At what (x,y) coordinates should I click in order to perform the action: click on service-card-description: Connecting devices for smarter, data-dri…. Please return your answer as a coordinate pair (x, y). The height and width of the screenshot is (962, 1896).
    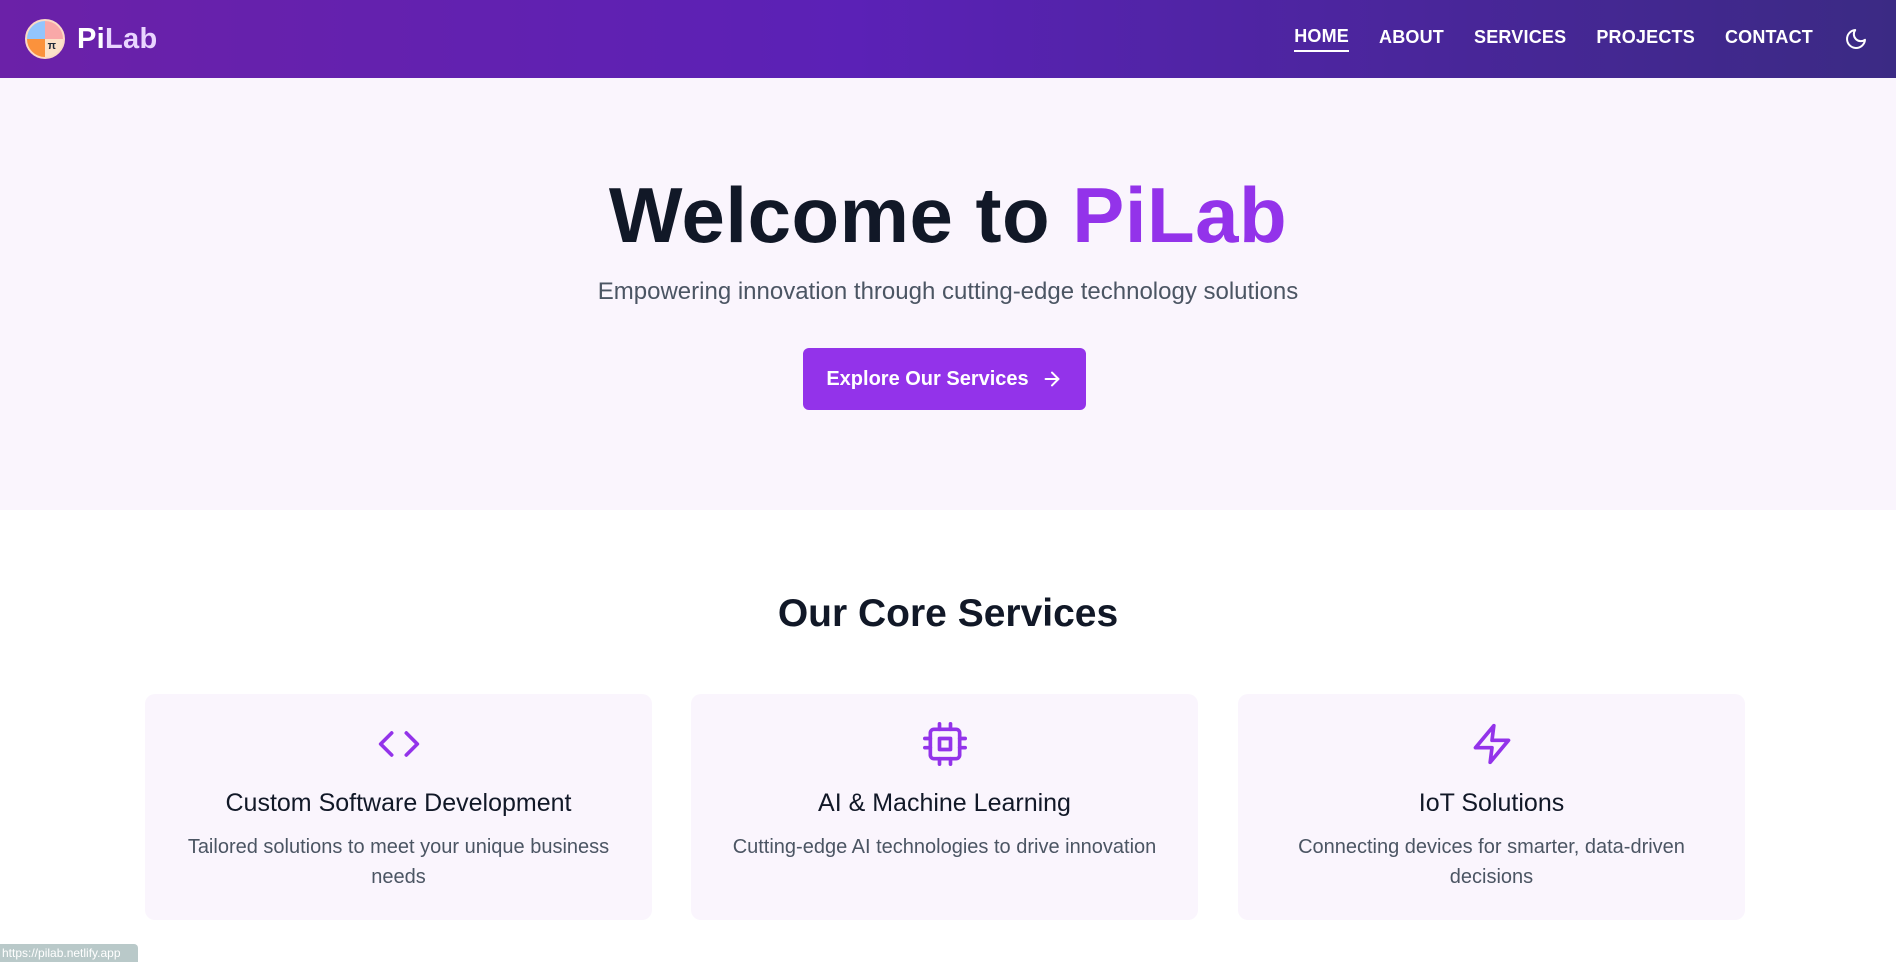
    Looking at the image, I should click on (1491, 862).